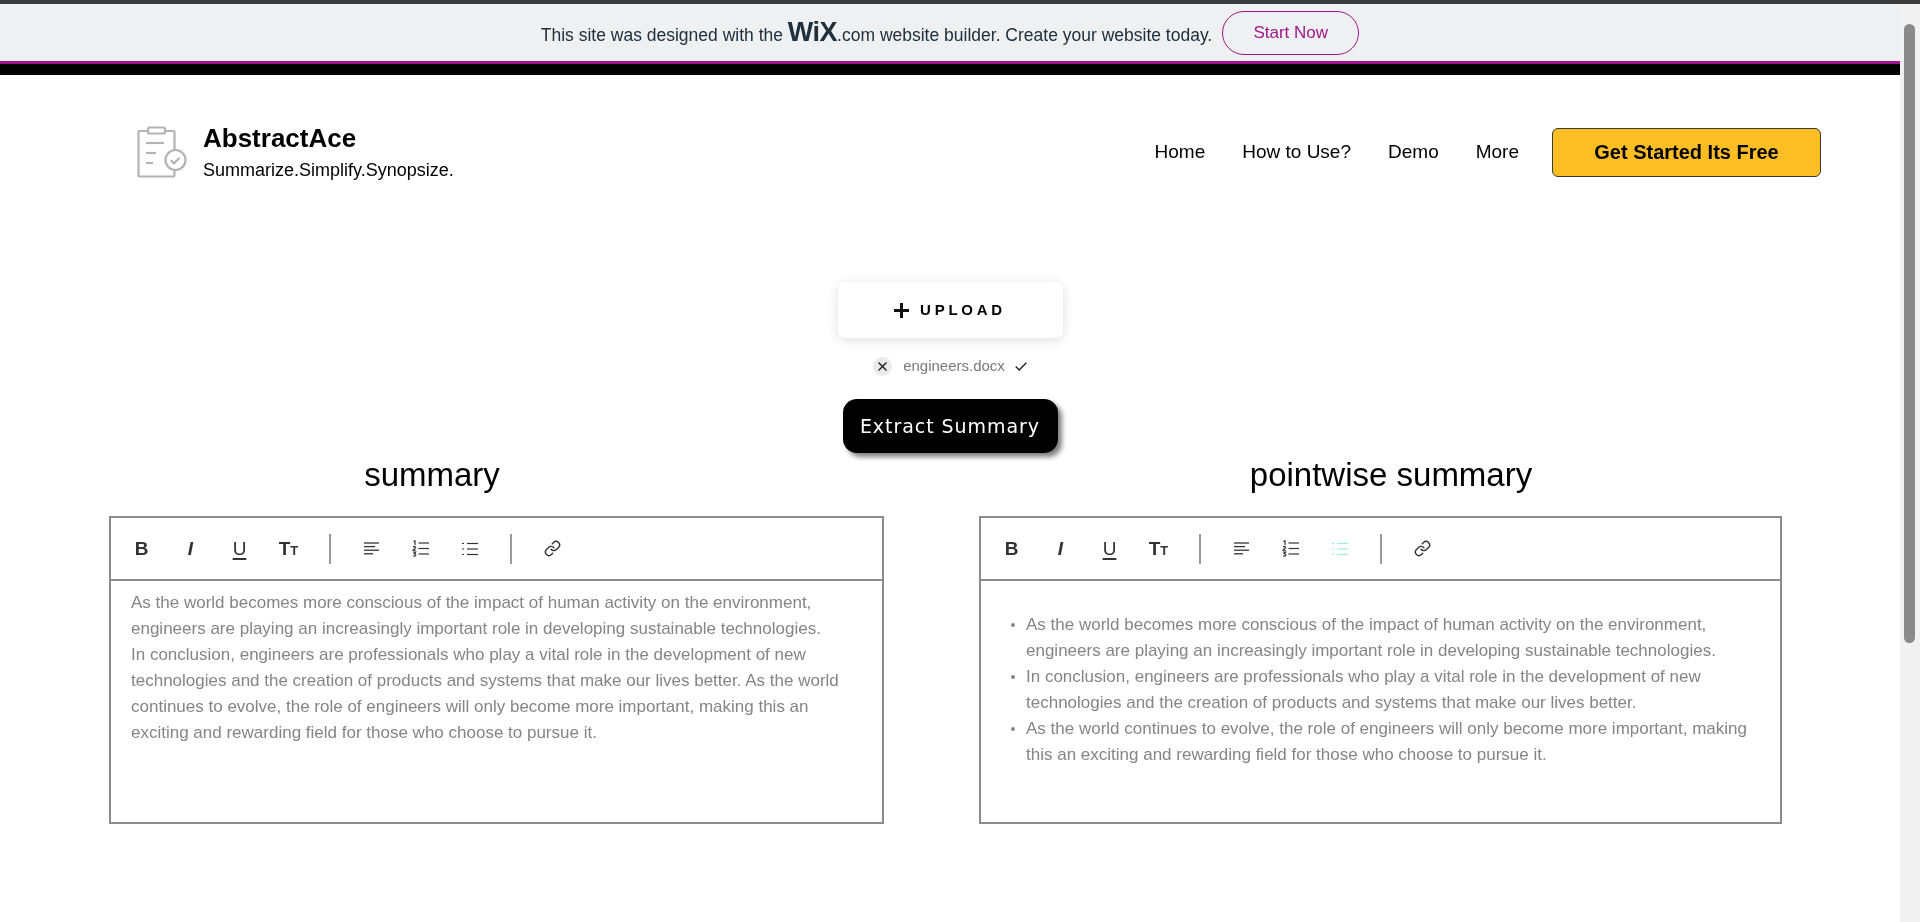  Describe the element at coordinates (476, 616) in the screenshot. I see `summary-paragraph: As the world becomes more conscious of the impact of human activity on the environment, engineers are playing an increasingly important role in developing sustainable technologies.` at that location.